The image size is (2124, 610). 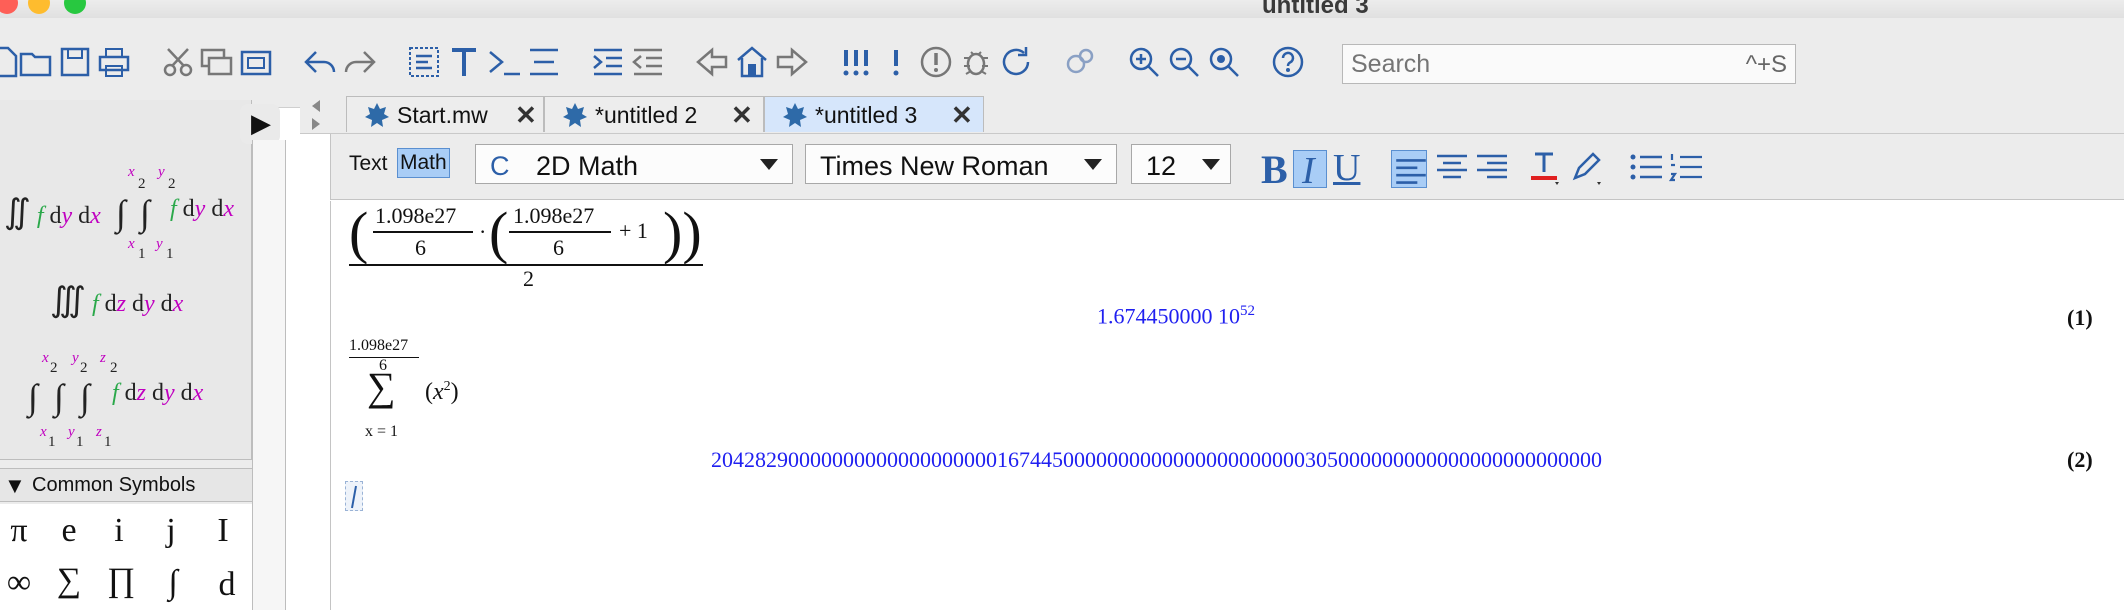 What do you see at coordinates (558, 247) in the screenshot?
I see `denominator-b: 6` at bounding box center [558, 247].